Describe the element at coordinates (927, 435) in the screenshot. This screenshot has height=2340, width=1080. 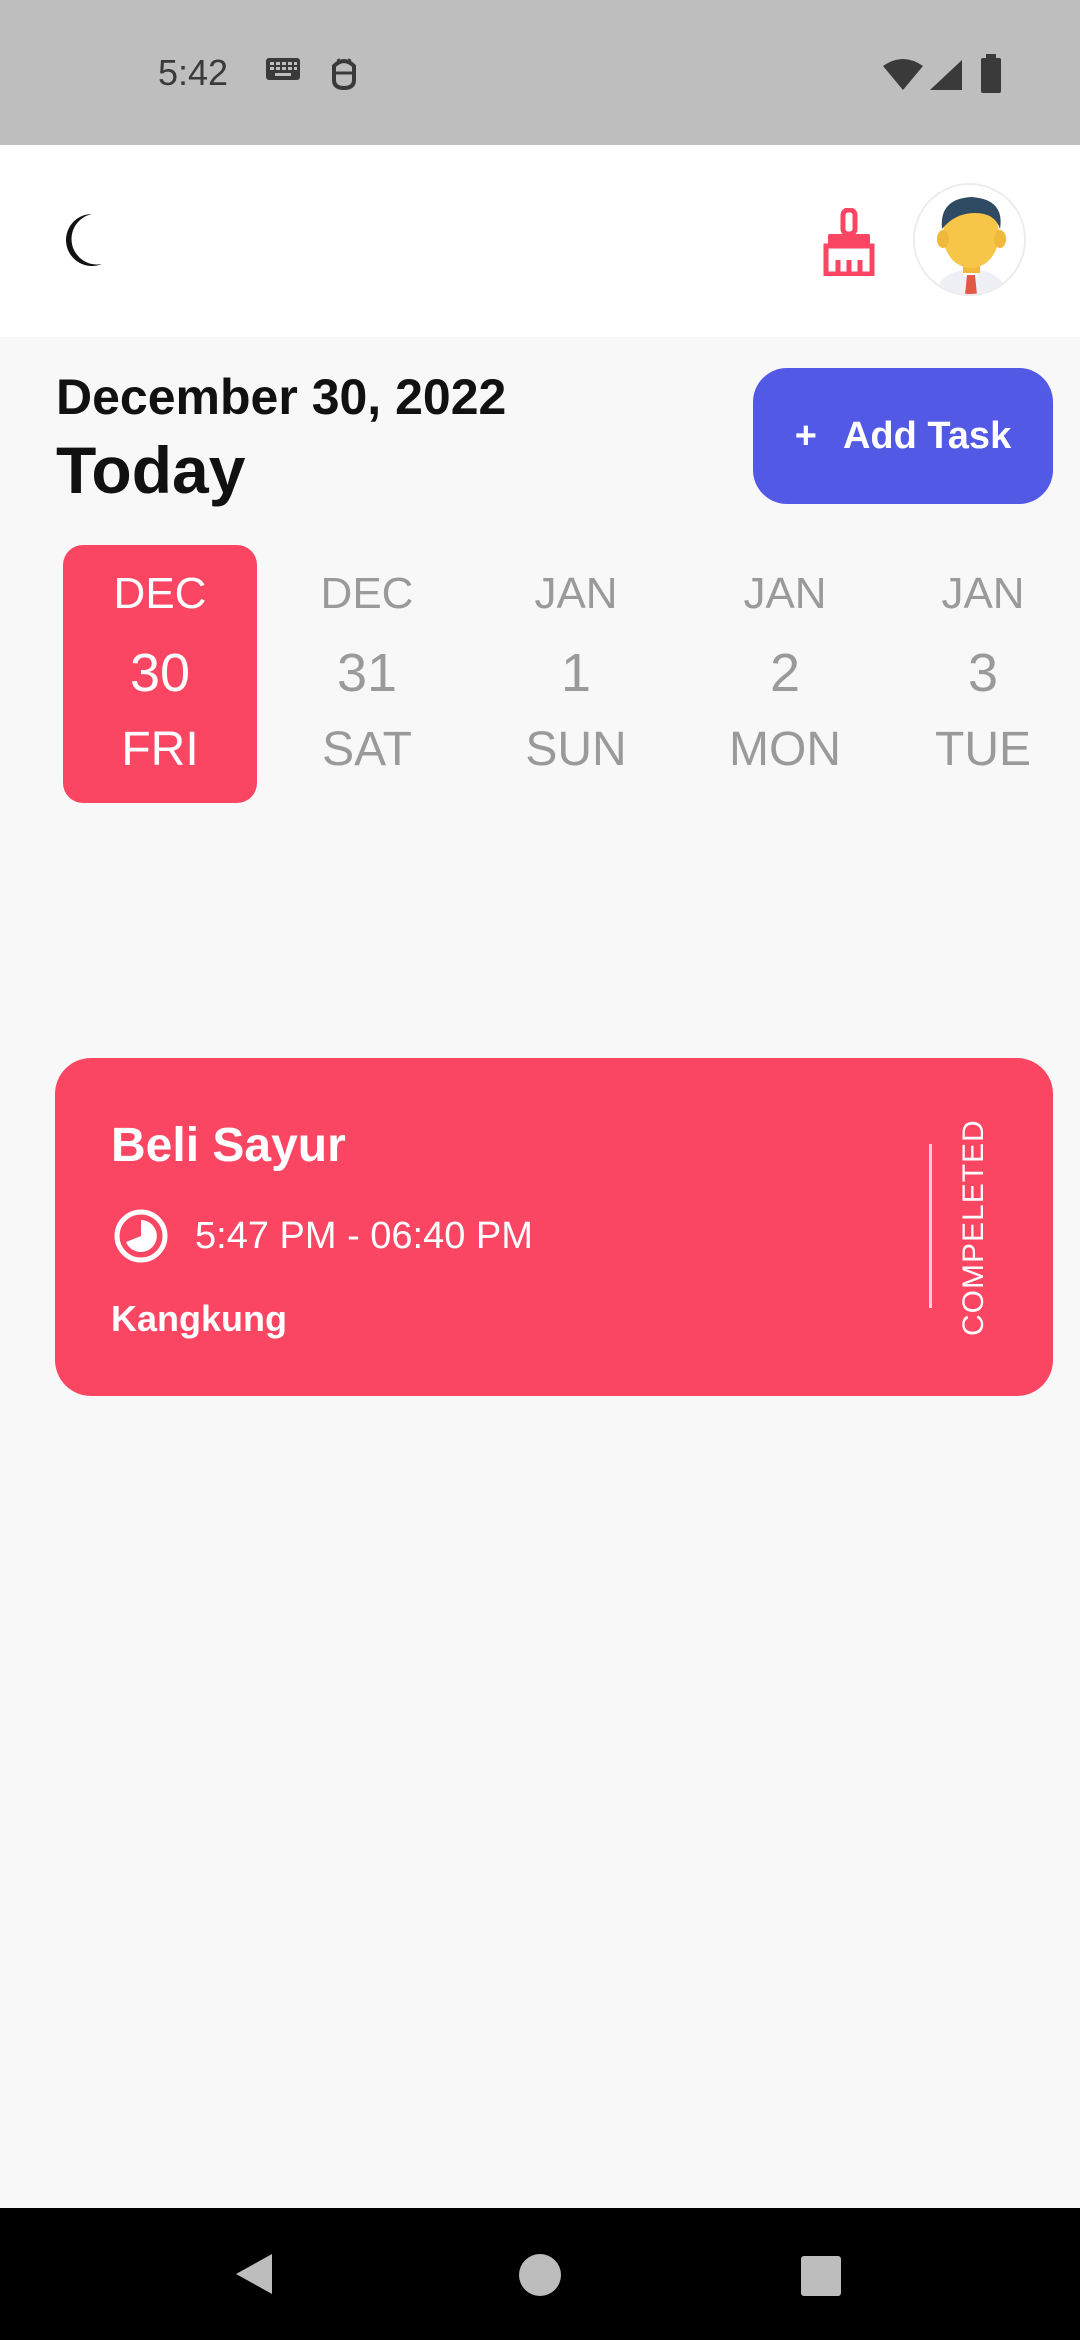
I see `add-task-label: Add Task` at that location.